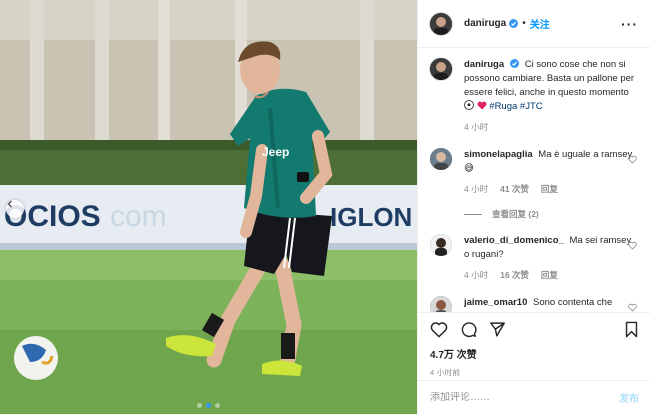 Image resolution: width=650 pixels, height=414 pixels. What do you see at coordinates (514, 189) in the screenshot?
I see `comment-likes: 41 次赞` at bounding box center [514, 189].